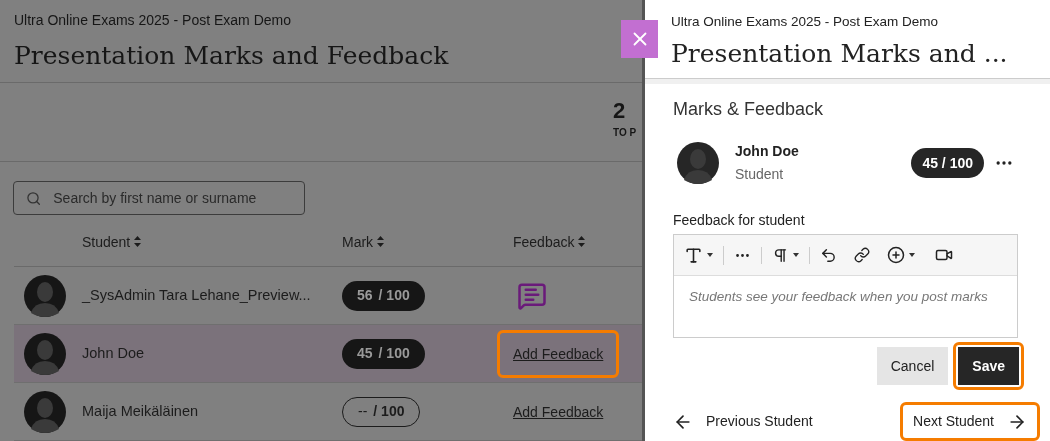 Image resolution: width=1050 pixels, height=441 pixels. Describe the element at coordinates (328, 412) in the screenshot. I see `table-row: Maija Meikäläinen -- / 100 Add Feedback` at that location.